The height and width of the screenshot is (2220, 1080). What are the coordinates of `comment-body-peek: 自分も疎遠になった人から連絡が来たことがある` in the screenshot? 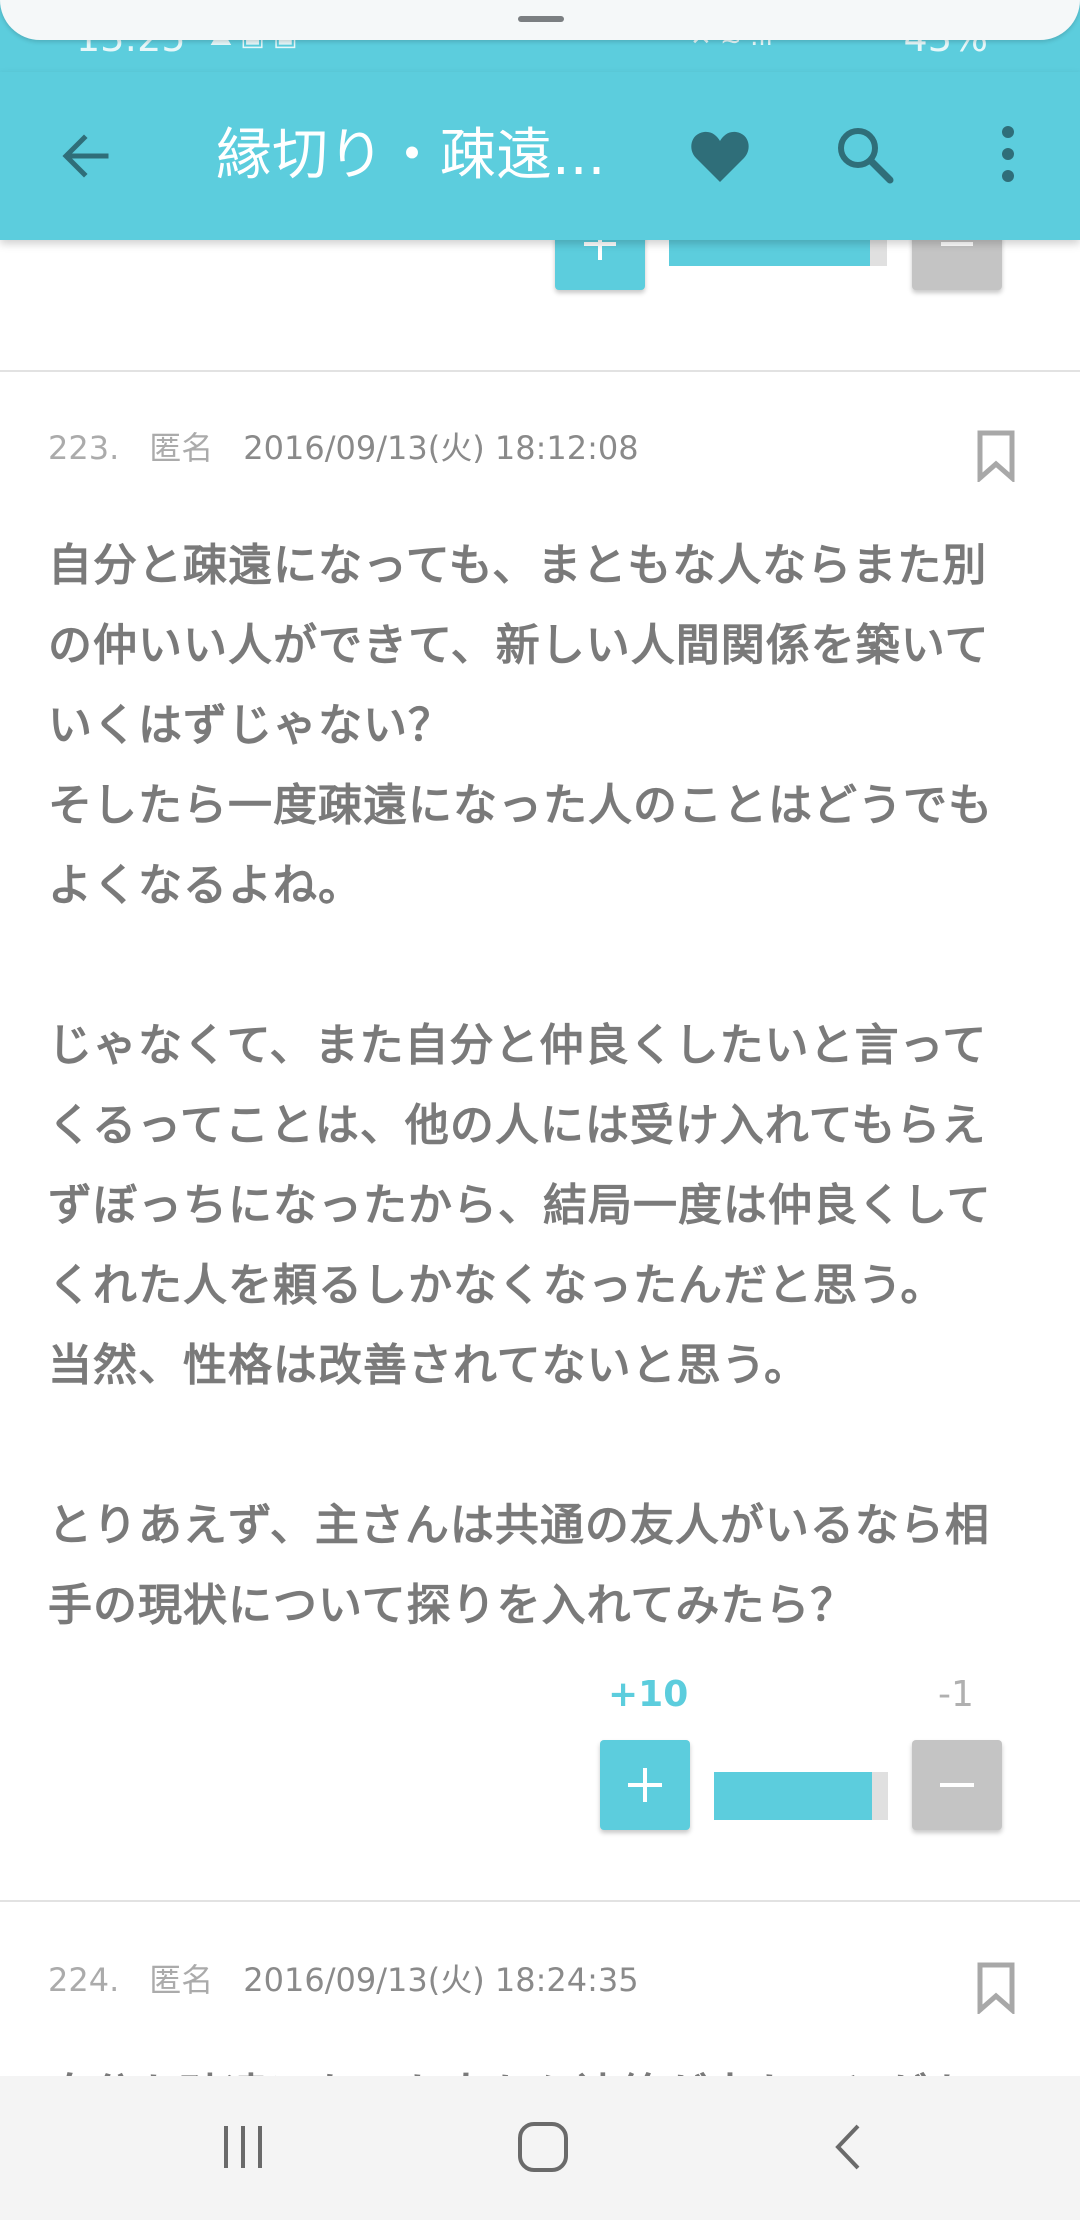 It's located at (532, 2066).